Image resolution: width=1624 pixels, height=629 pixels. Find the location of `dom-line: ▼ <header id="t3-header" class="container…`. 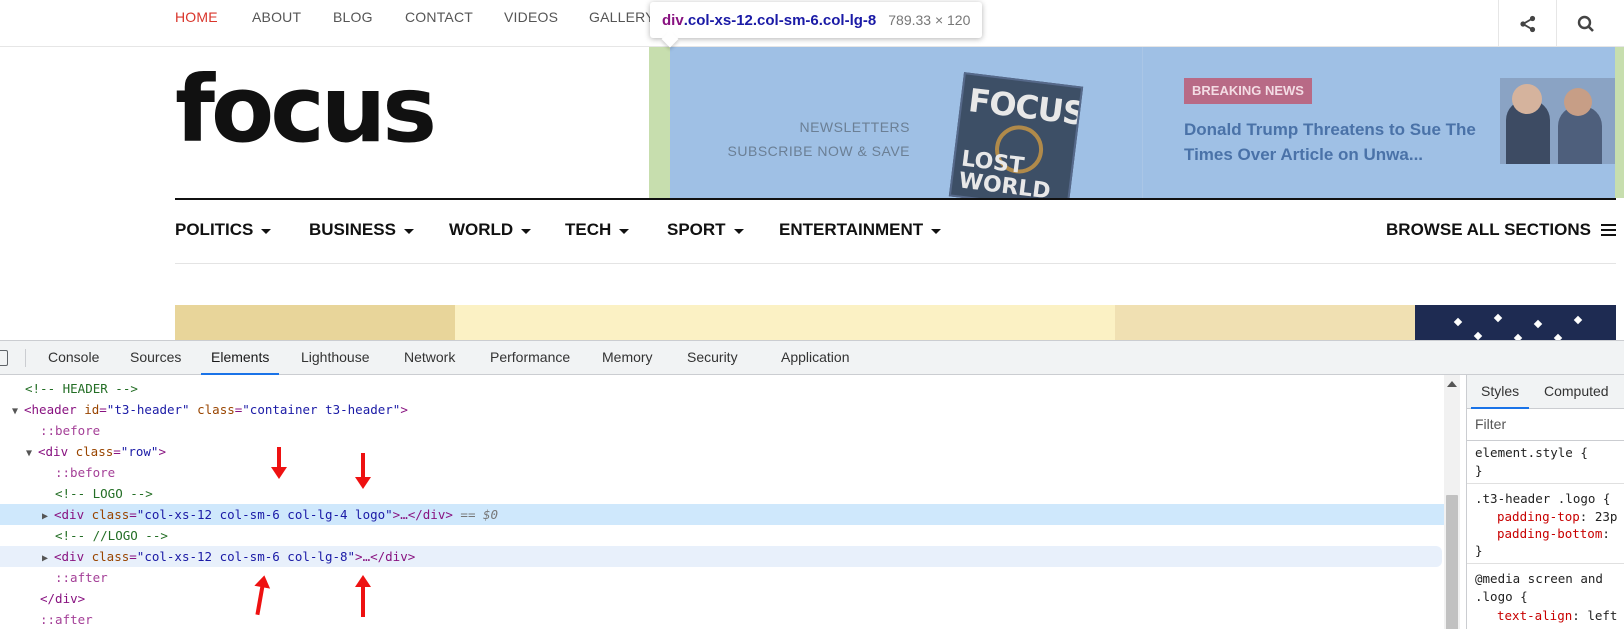

dom-line: ▼ <header id="t3-header" class="container… is located at coordinates (210, 409).